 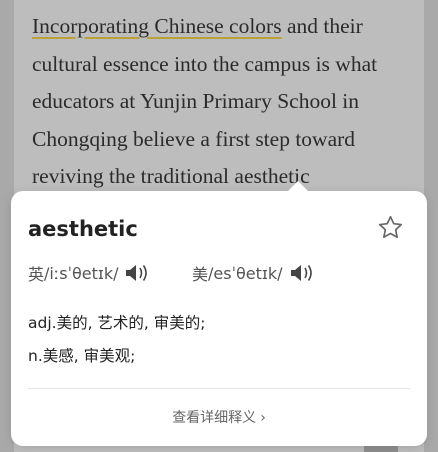 I want to click on uk-pronunciation: 英 /iːsˈθetɪk/, so click(x=89, y=273).